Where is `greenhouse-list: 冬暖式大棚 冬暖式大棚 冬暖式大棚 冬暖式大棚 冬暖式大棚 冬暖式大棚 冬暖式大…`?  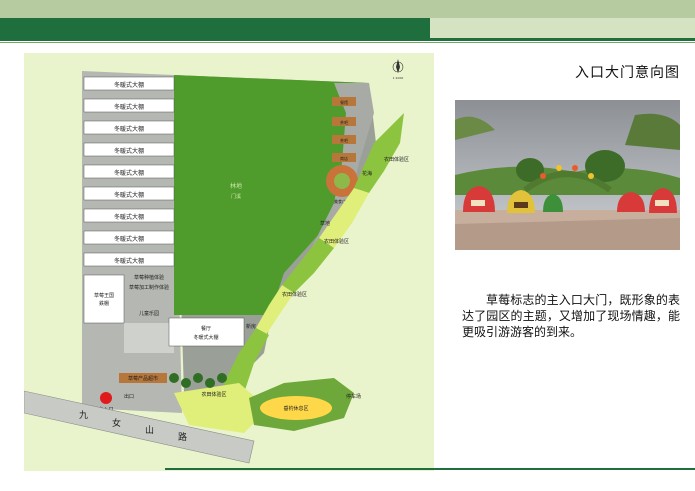
greenhouse-list: 冬暖式大棚 冬暖式大棚 冬暖式大棚 冬暖式大棚 冬暖式大棚 冬暖式大棚 冬暖式大… is located at coordinates (129, 171).